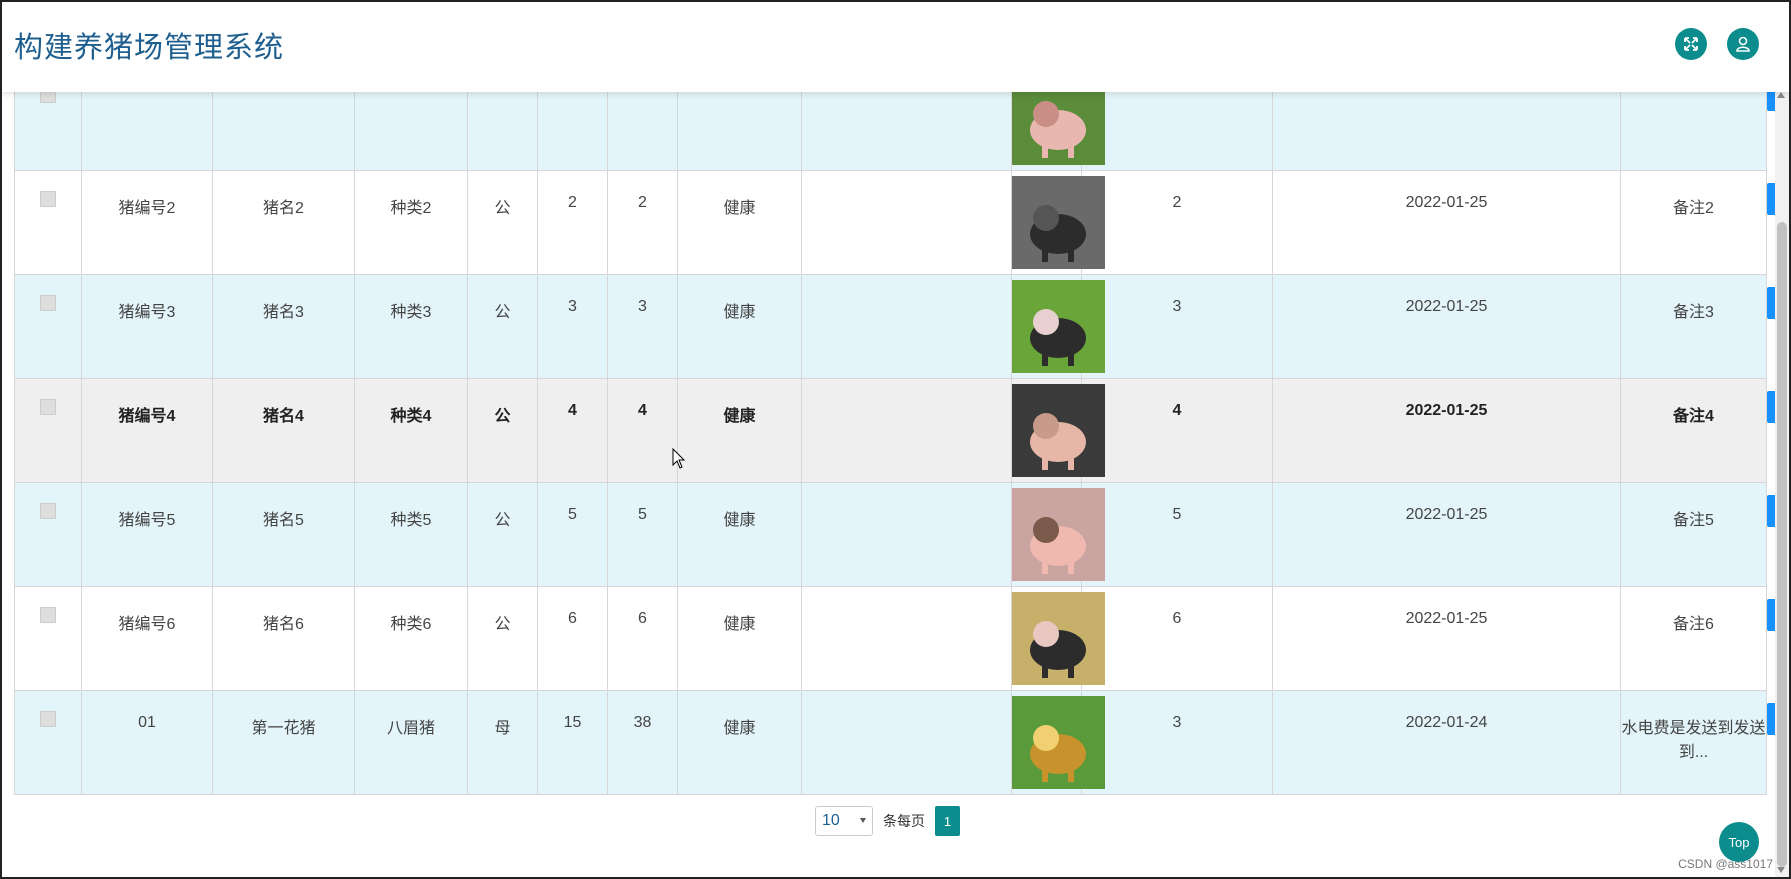  Describe the element at coordinates (283, 520) in the screenshot. I see `cell-text: 猪名5` at that location.